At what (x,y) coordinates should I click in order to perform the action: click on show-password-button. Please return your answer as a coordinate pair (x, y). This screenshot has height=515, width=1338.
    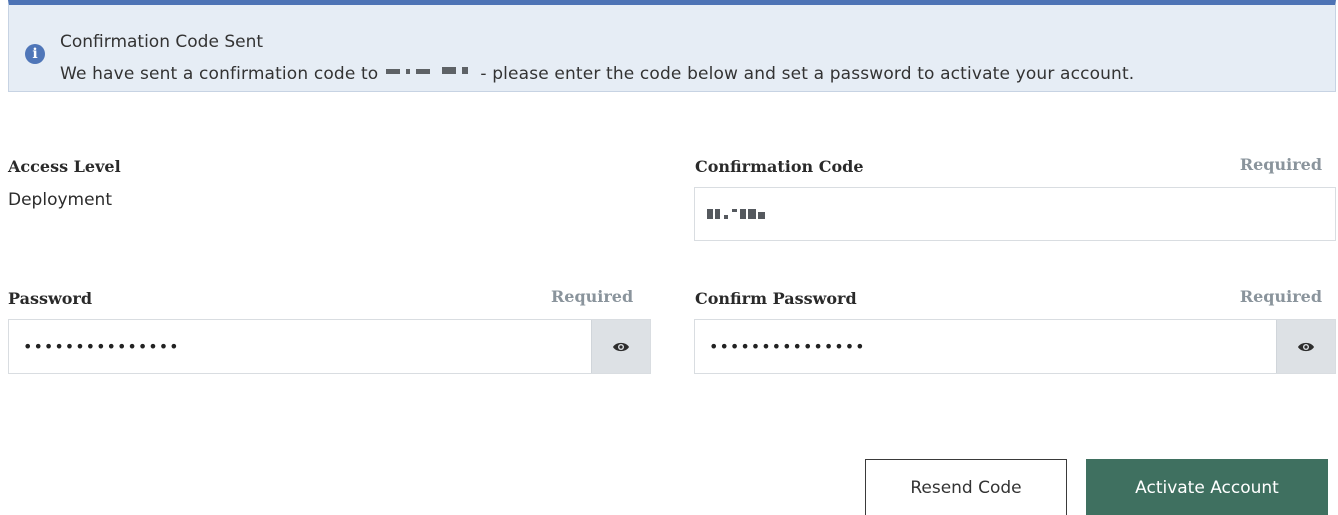
    Looking at the image, I should click on (620, 346).